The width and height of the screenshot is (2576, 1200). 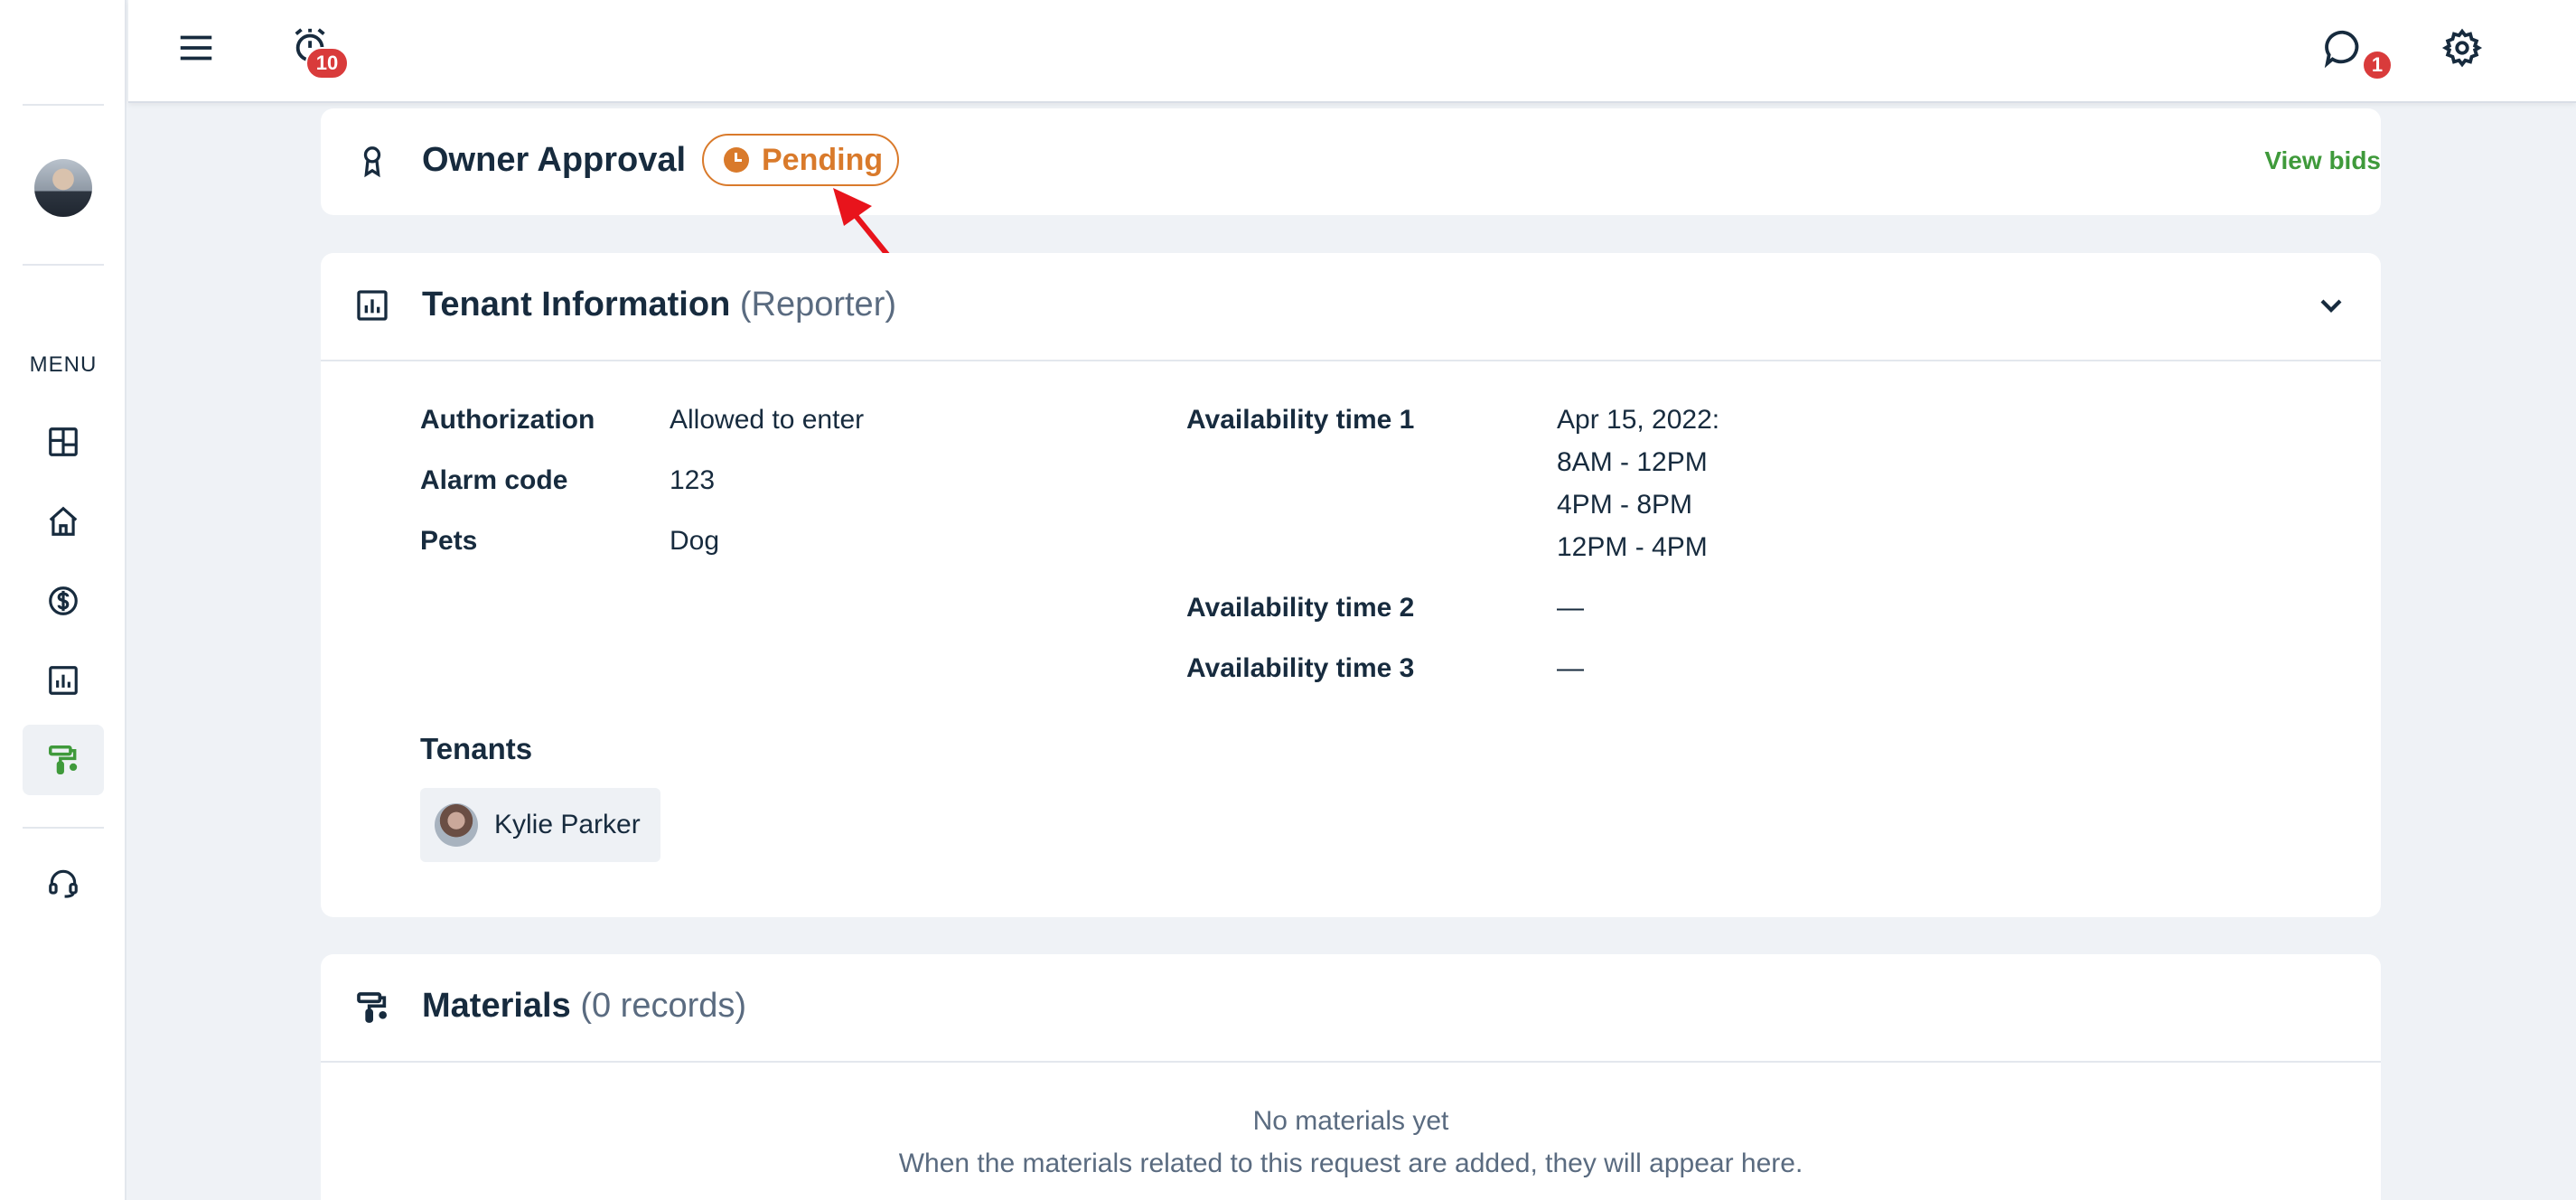 What do you see at coordinates (63, 364) in the screenshot?
I see `menu-label: MENU` at bounding box center [63, 364].